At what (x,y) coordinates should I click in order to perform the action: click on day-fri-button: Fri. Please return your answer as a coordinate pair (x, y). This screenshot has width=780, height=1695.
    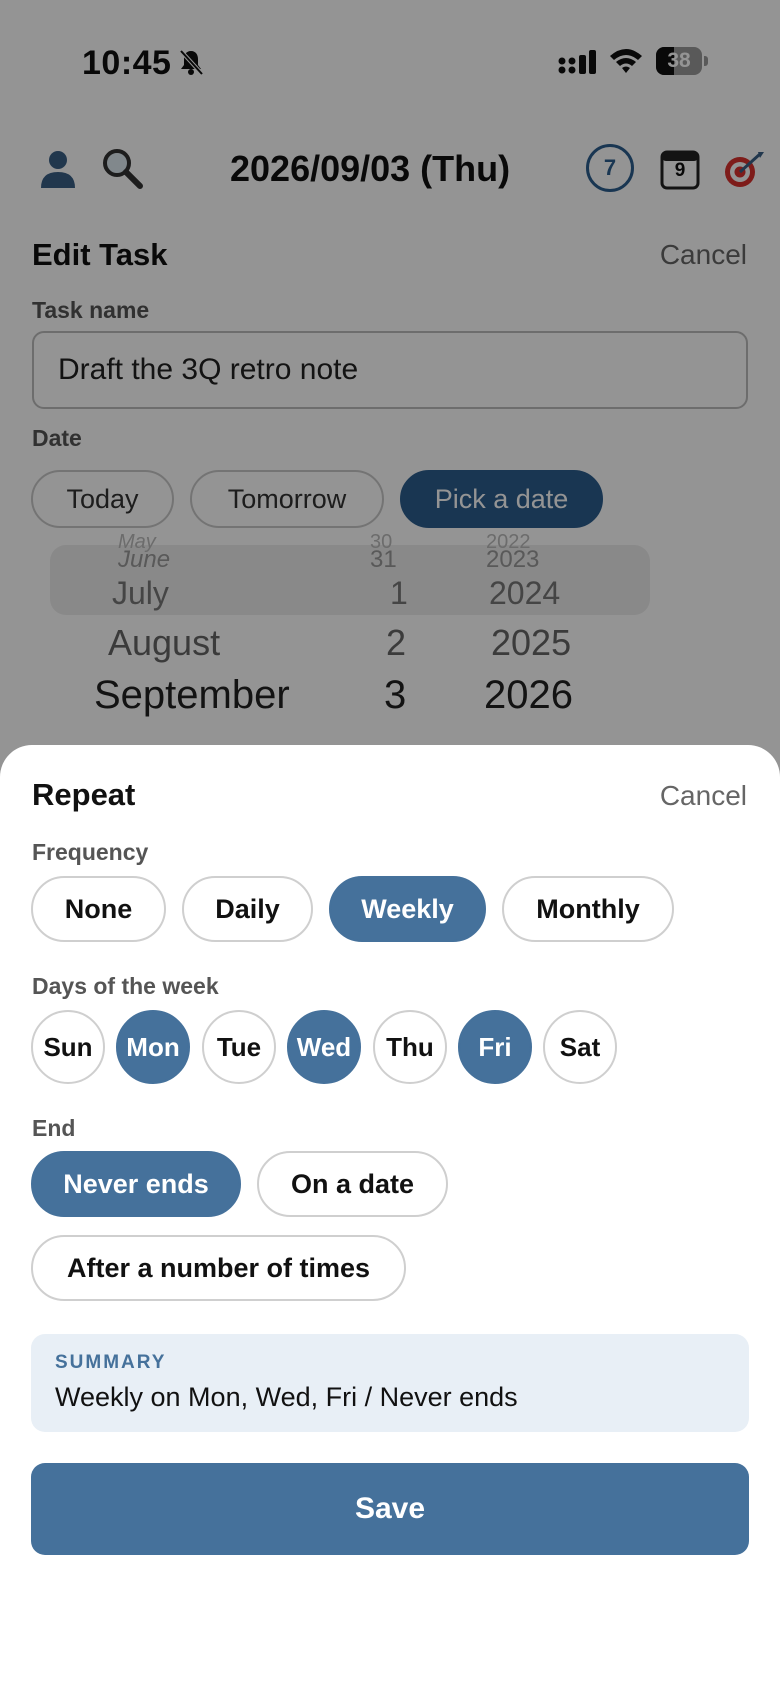
    Looking at the image, I should click on (495, 1047).